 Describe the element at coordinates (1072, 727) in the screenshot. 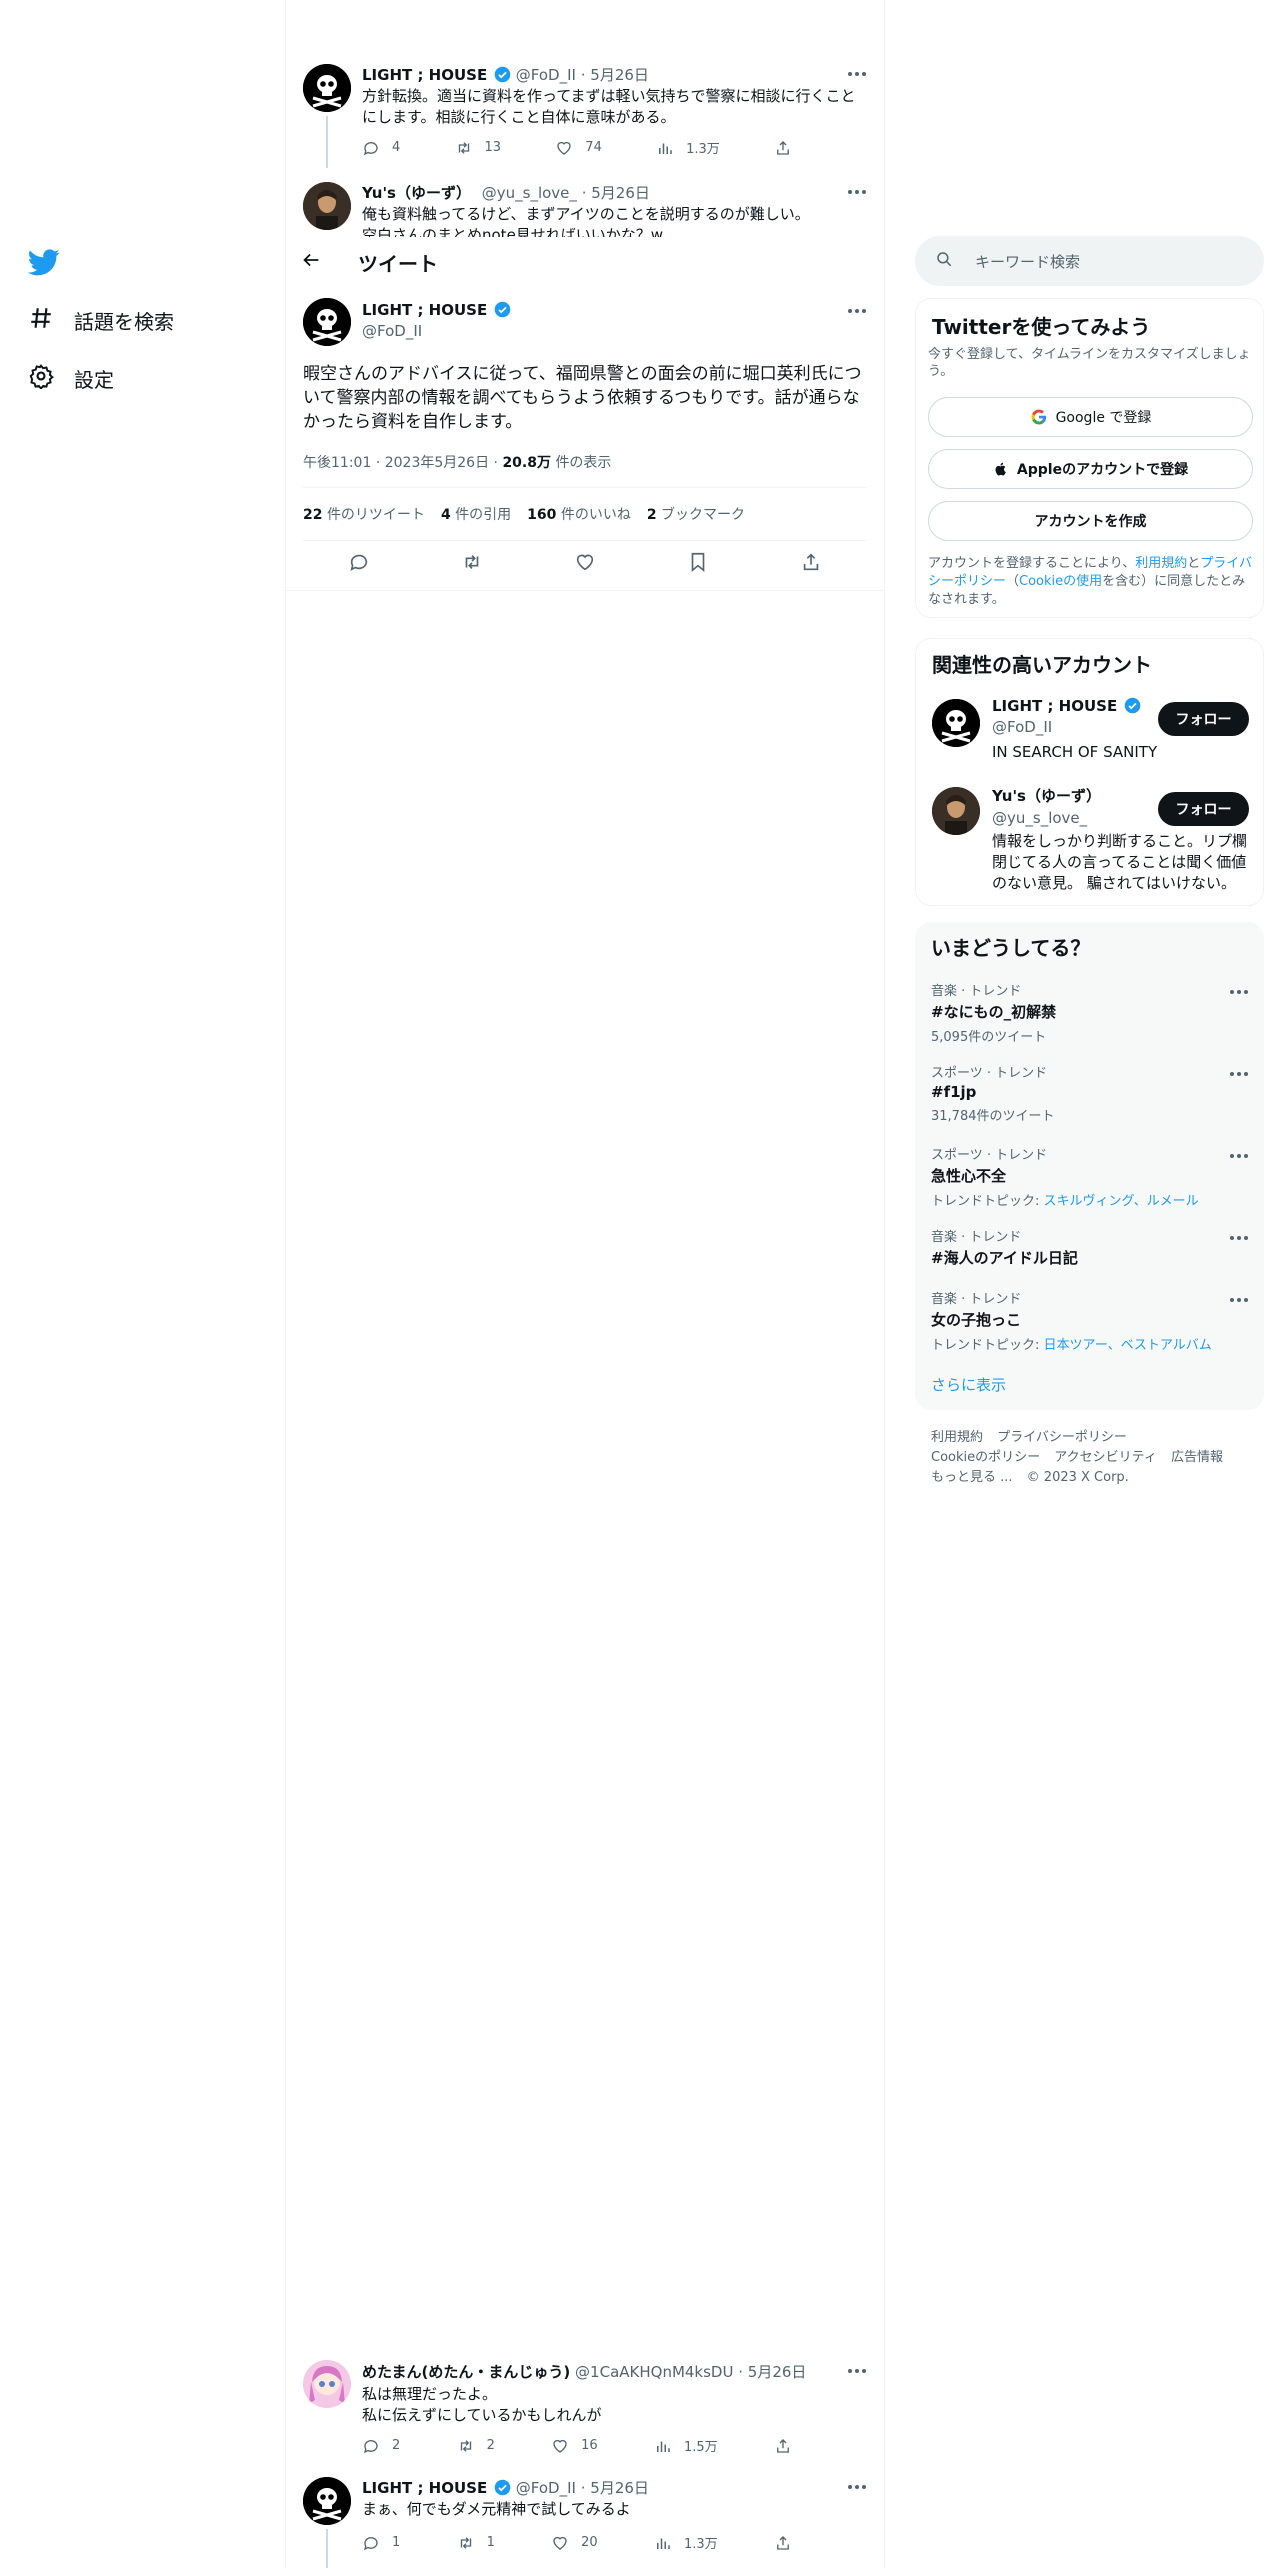

I see `account-handle: @FoD_II` at that location.